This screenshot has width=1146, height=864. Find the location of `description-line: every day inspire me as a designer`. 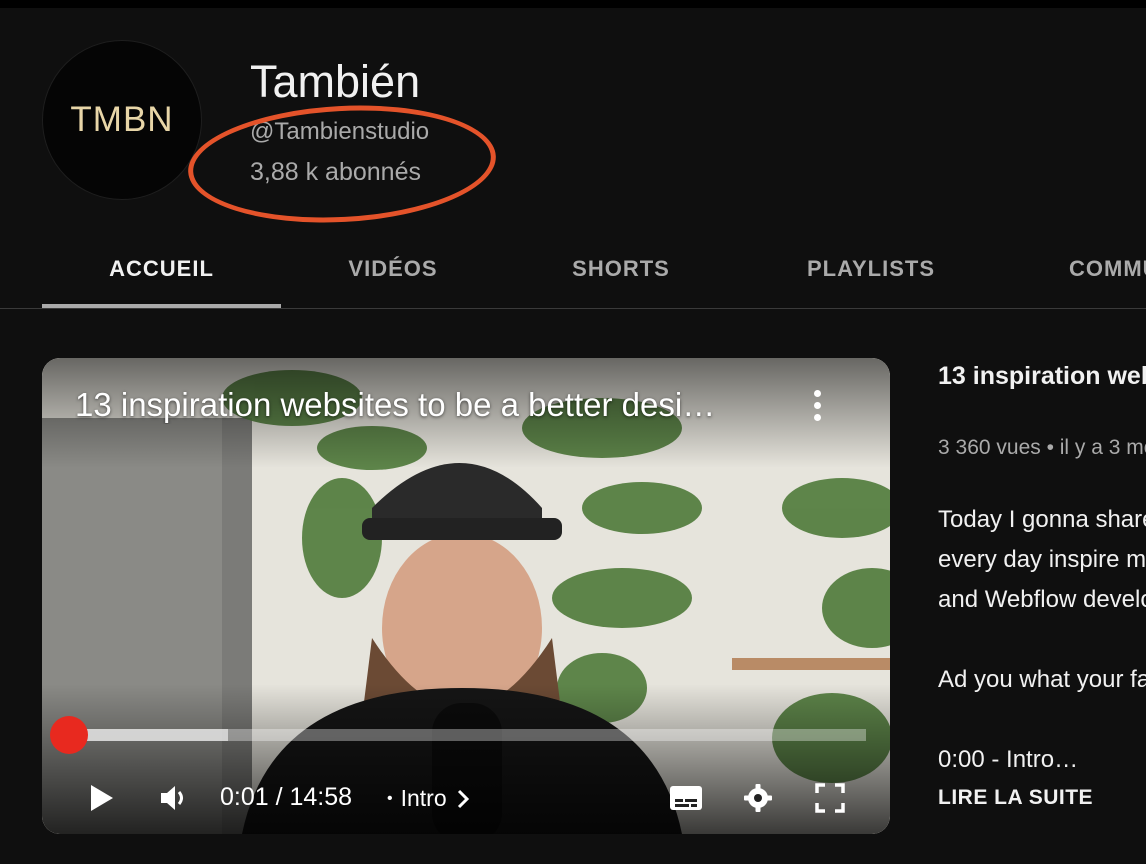

description-line: every day inspire me as a designer is located at coordinates (1042, 559).